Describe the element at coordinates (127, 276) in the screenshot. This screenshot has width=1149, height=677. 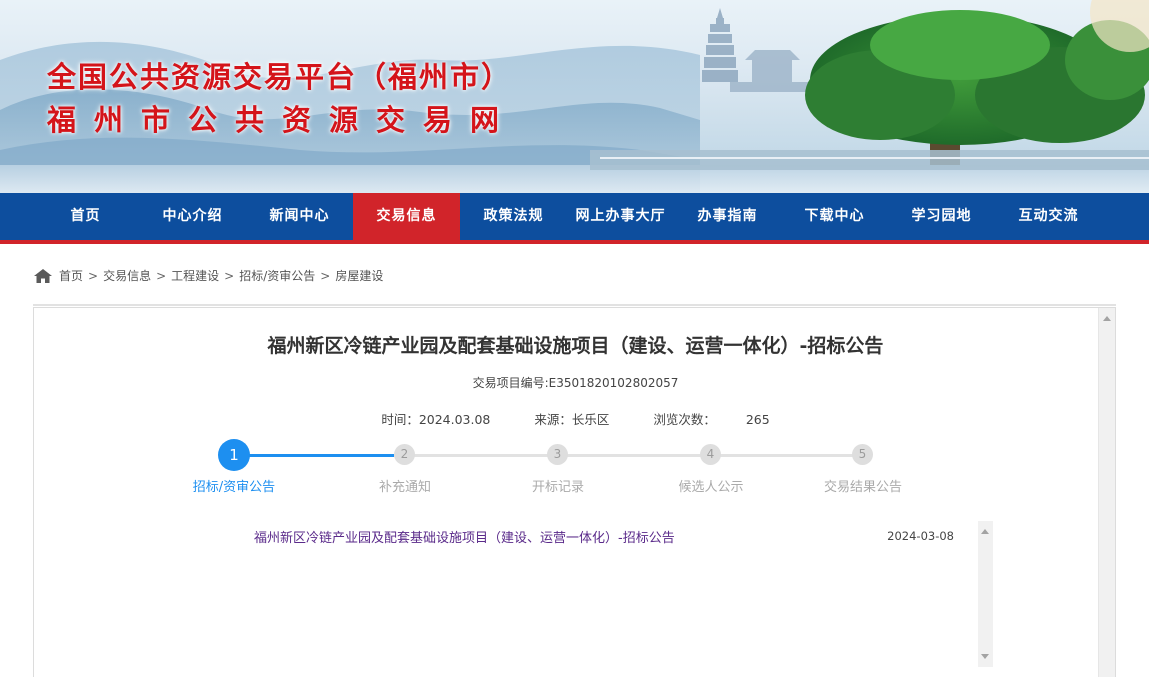
I see `breadcrumb-trade-info: 交易信息` at that location.